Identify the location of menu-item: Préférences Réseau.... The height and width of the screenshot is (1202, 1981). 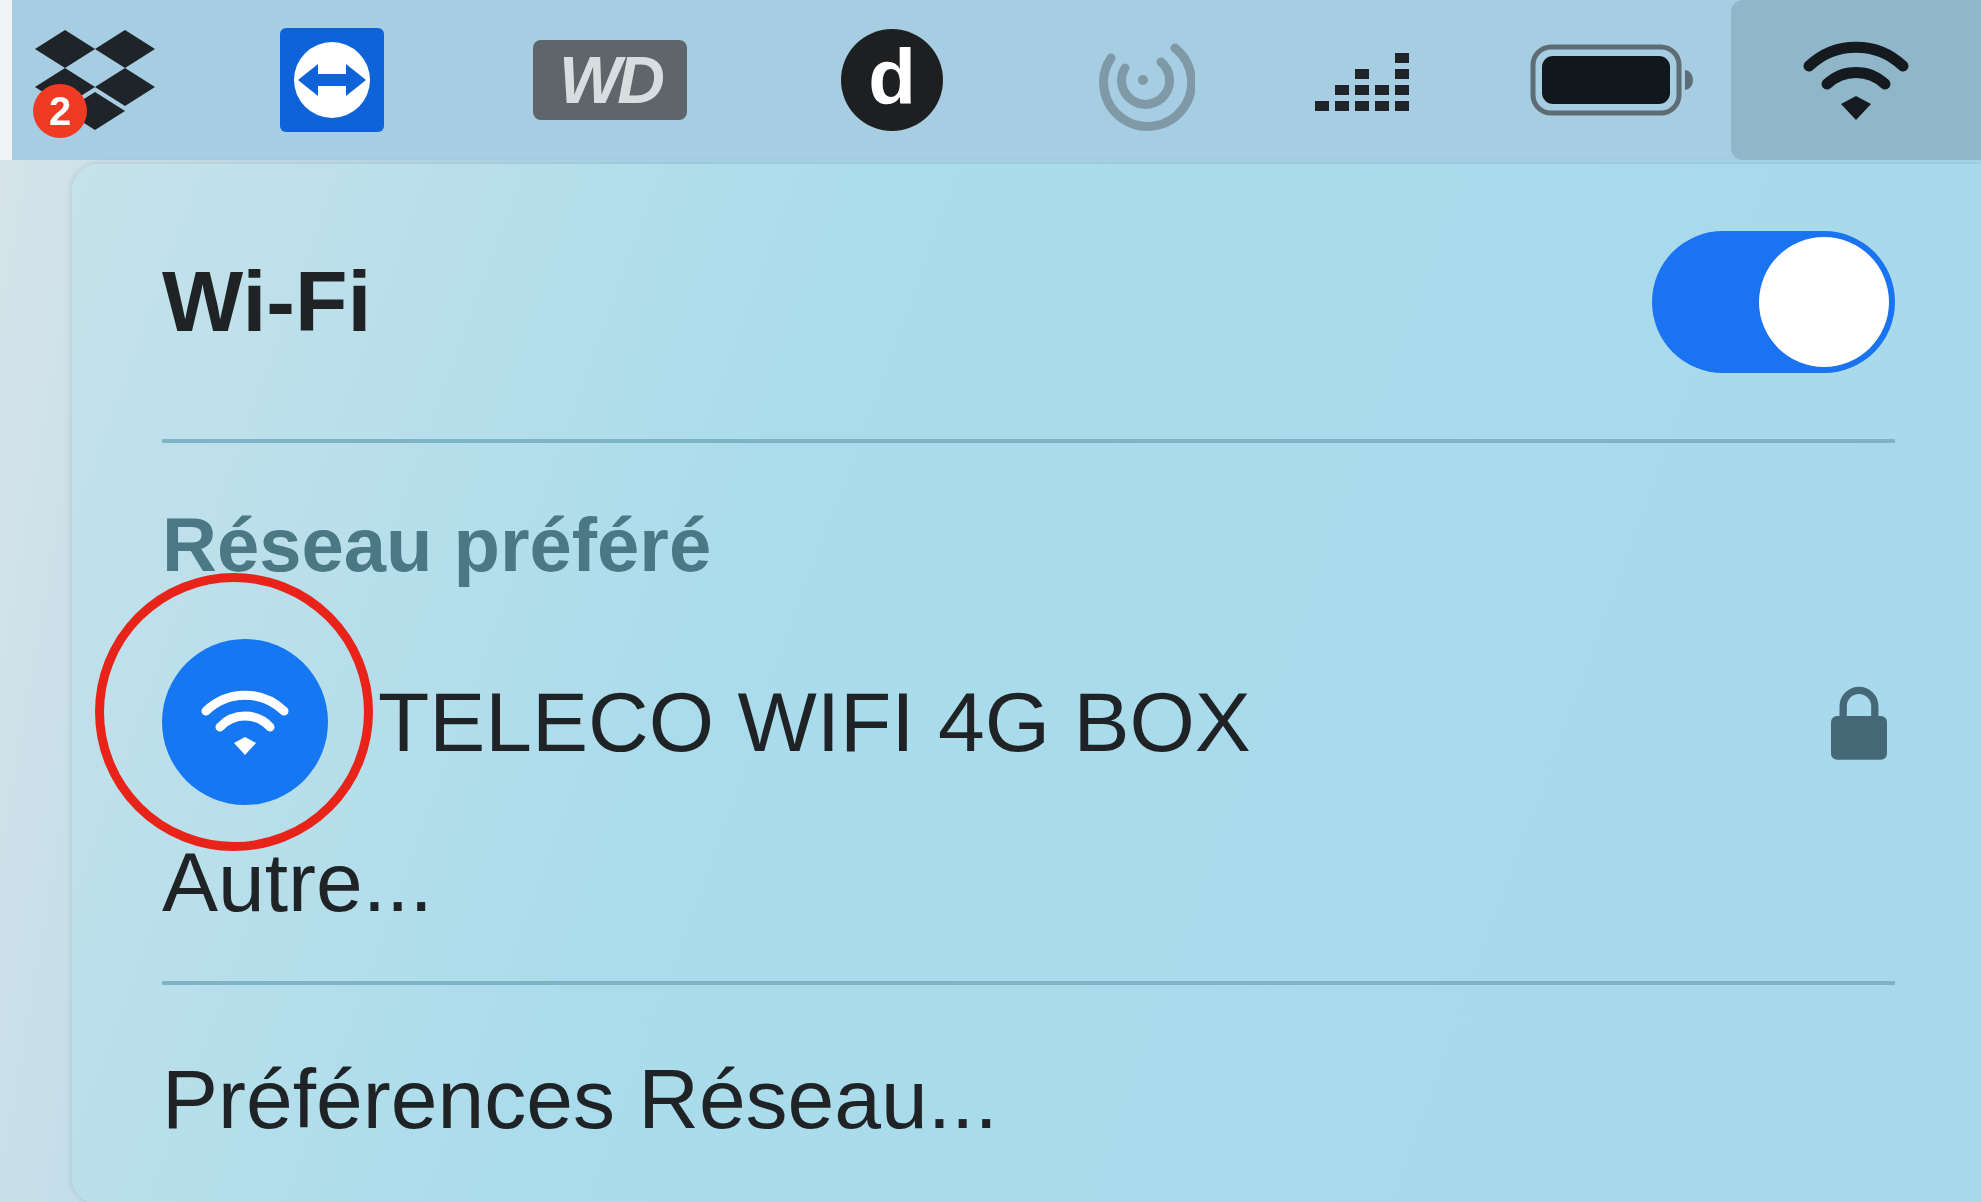
(1028, 1124).